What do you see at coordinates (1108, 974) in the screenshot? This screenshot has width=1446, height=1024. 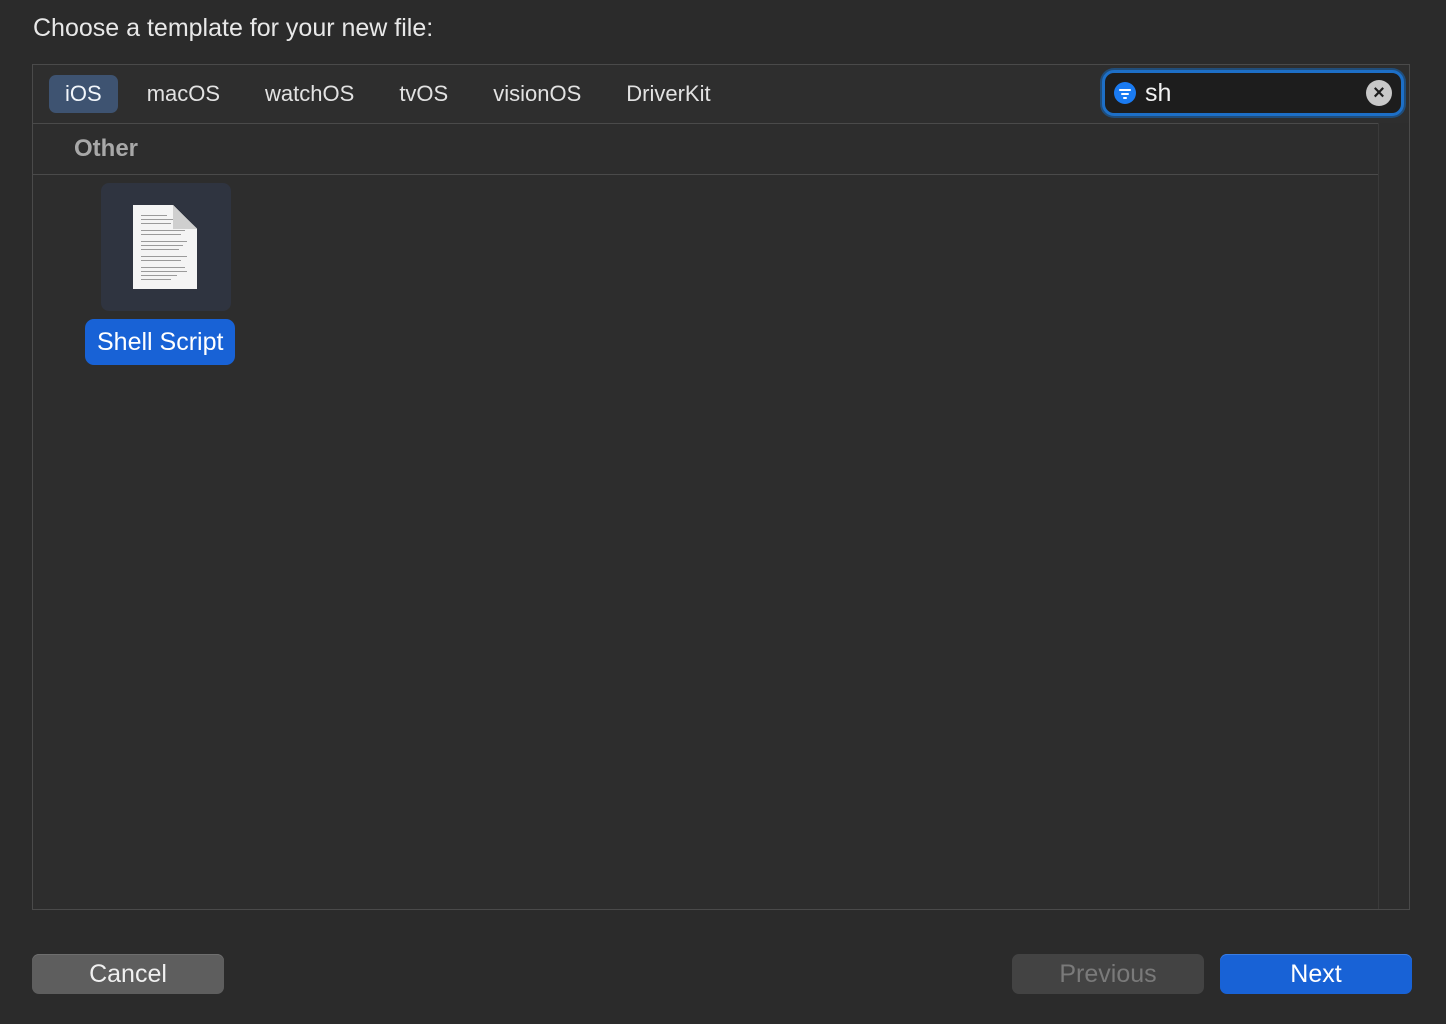 I see `previous-button: Previous` at bounding box center [1108, 974].